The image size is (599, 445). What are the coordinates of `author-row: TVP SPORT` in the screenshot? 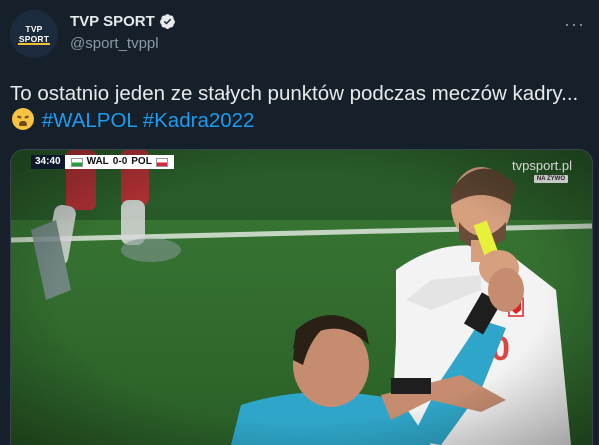 It's located at (123, 21).